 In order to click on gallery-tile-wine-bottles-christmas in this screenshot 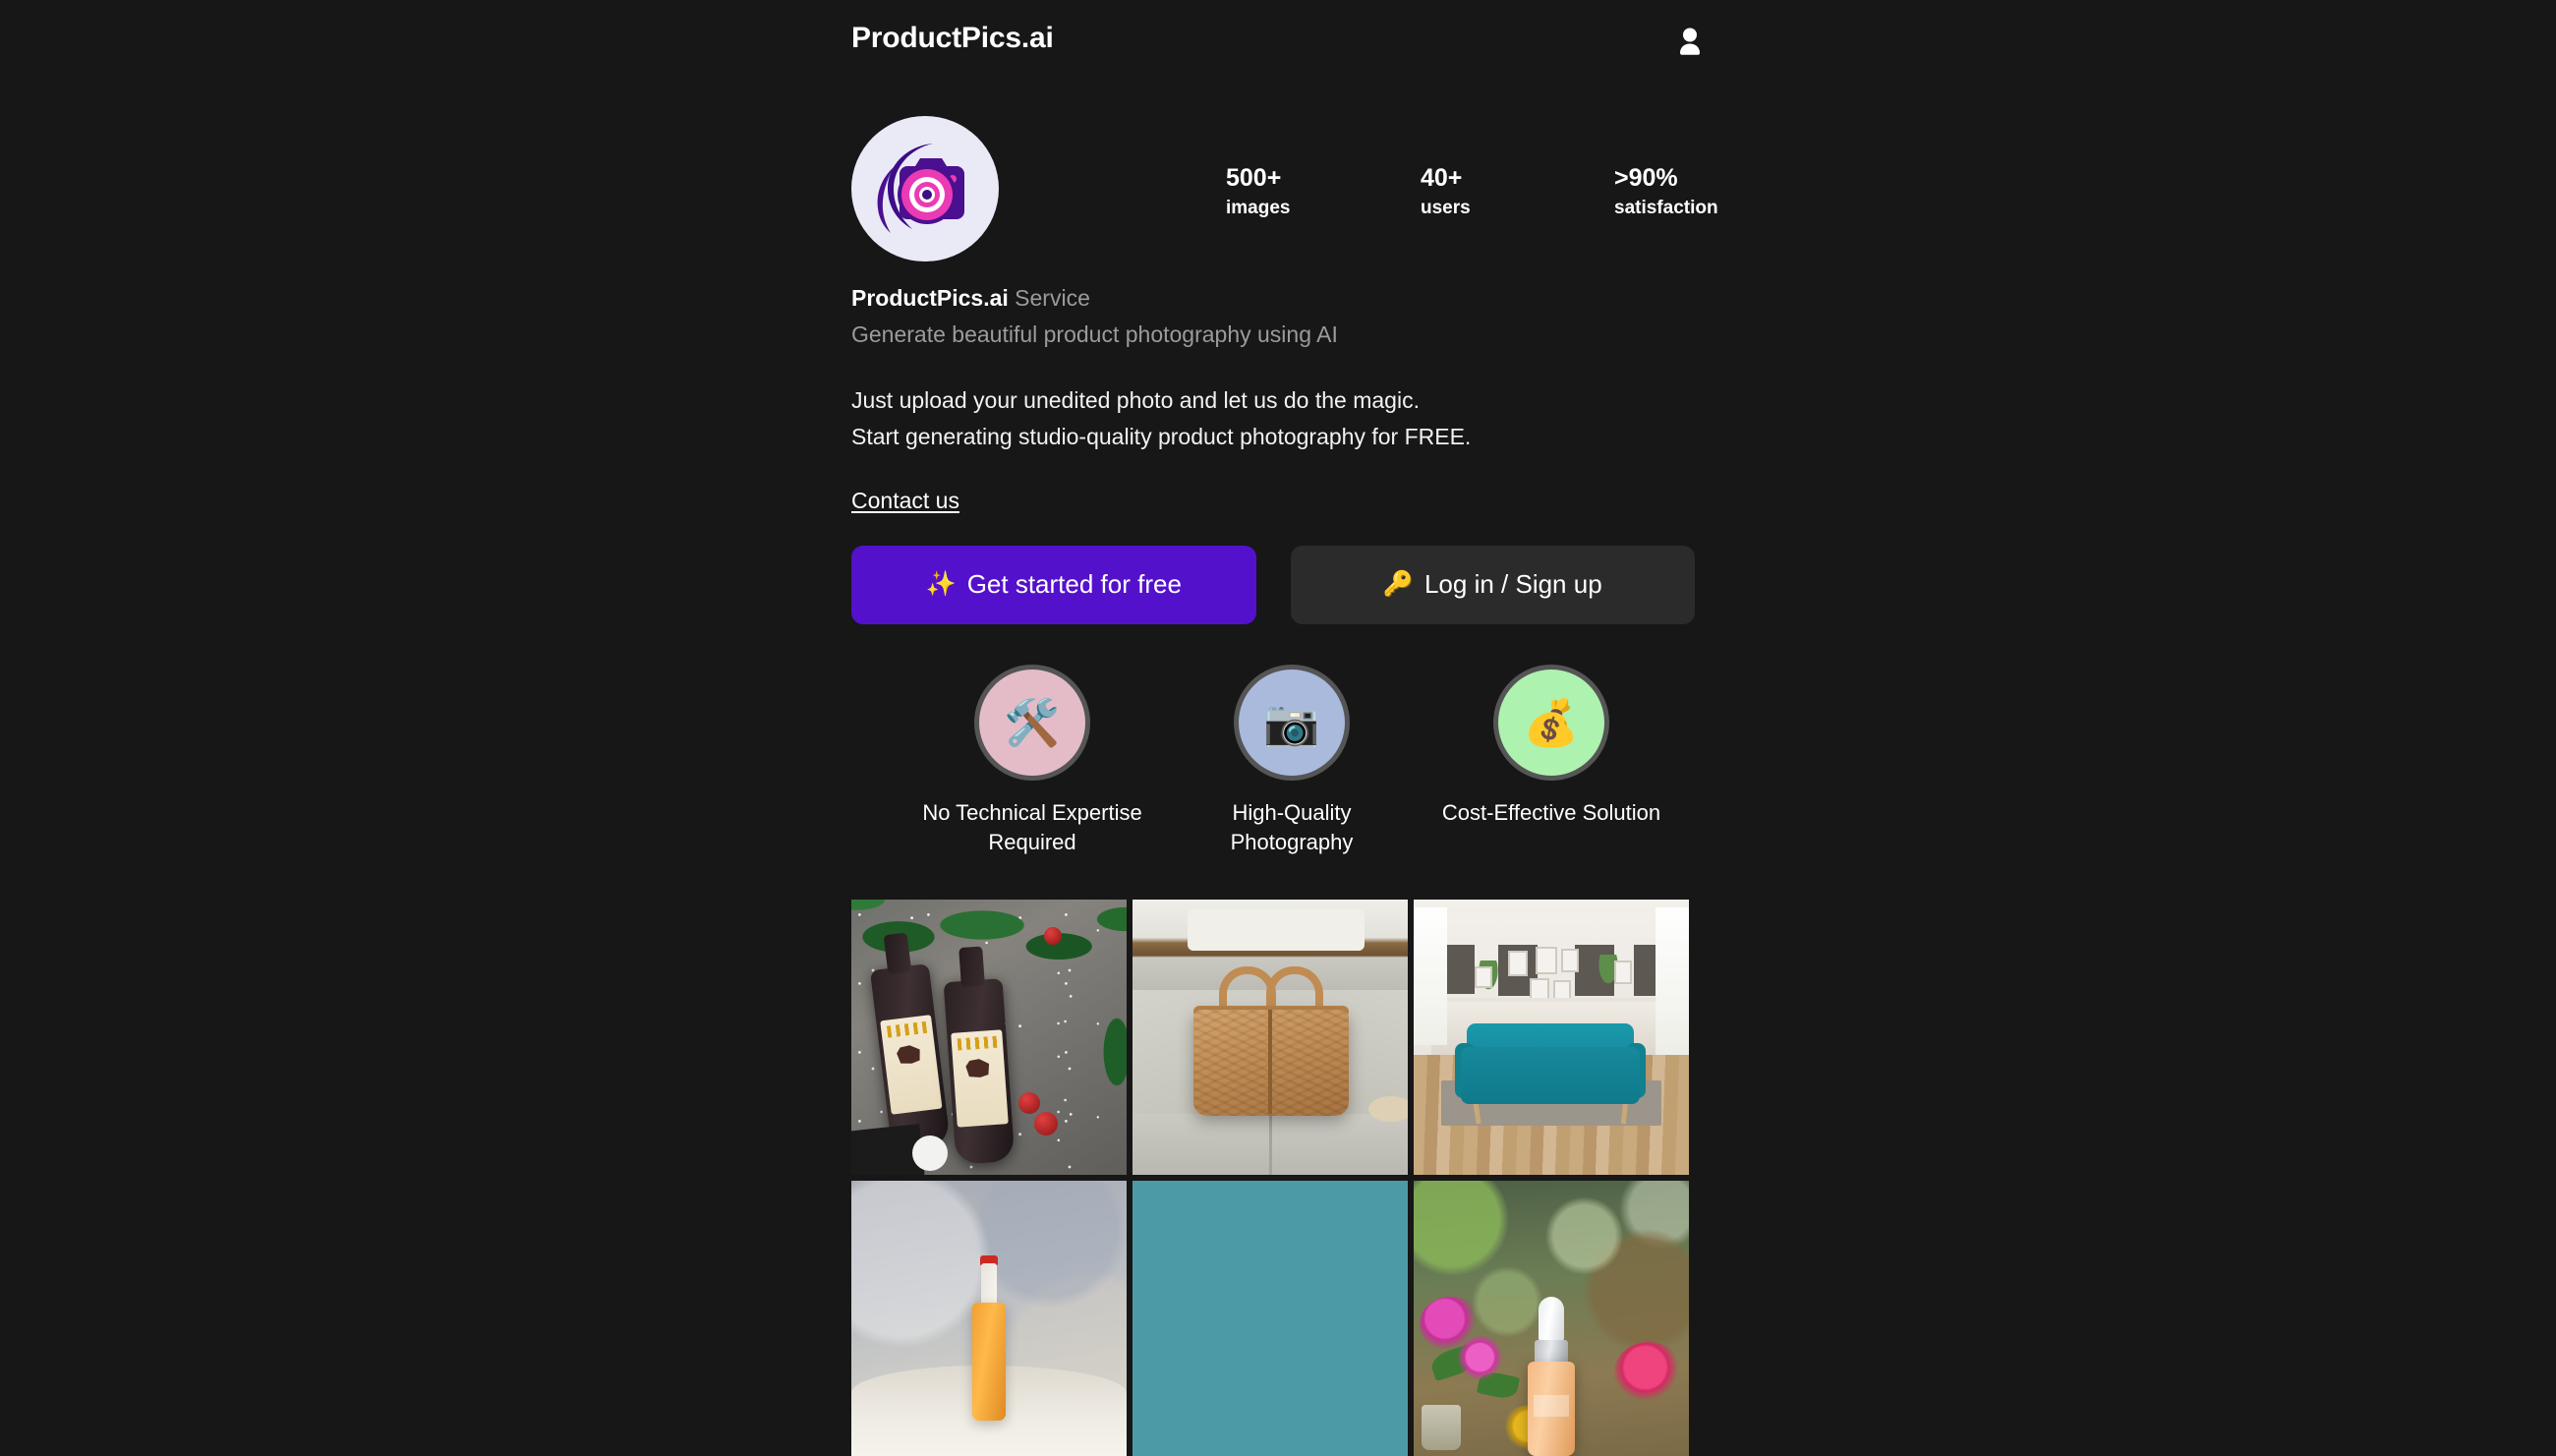, I will do `click(989, 1037)`.